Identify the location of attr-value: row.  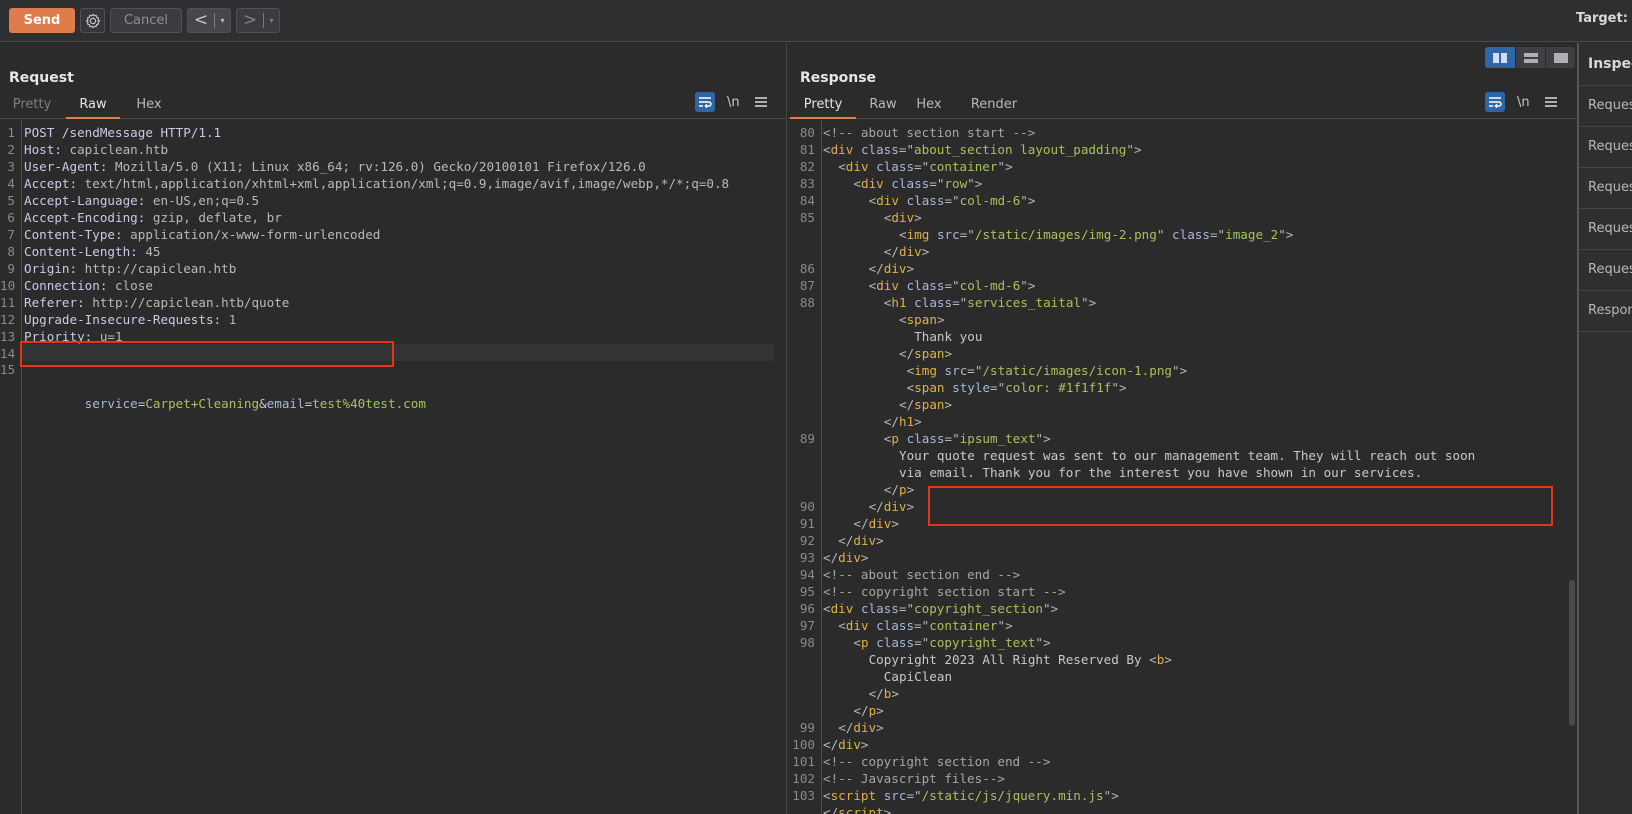
(956, 183).